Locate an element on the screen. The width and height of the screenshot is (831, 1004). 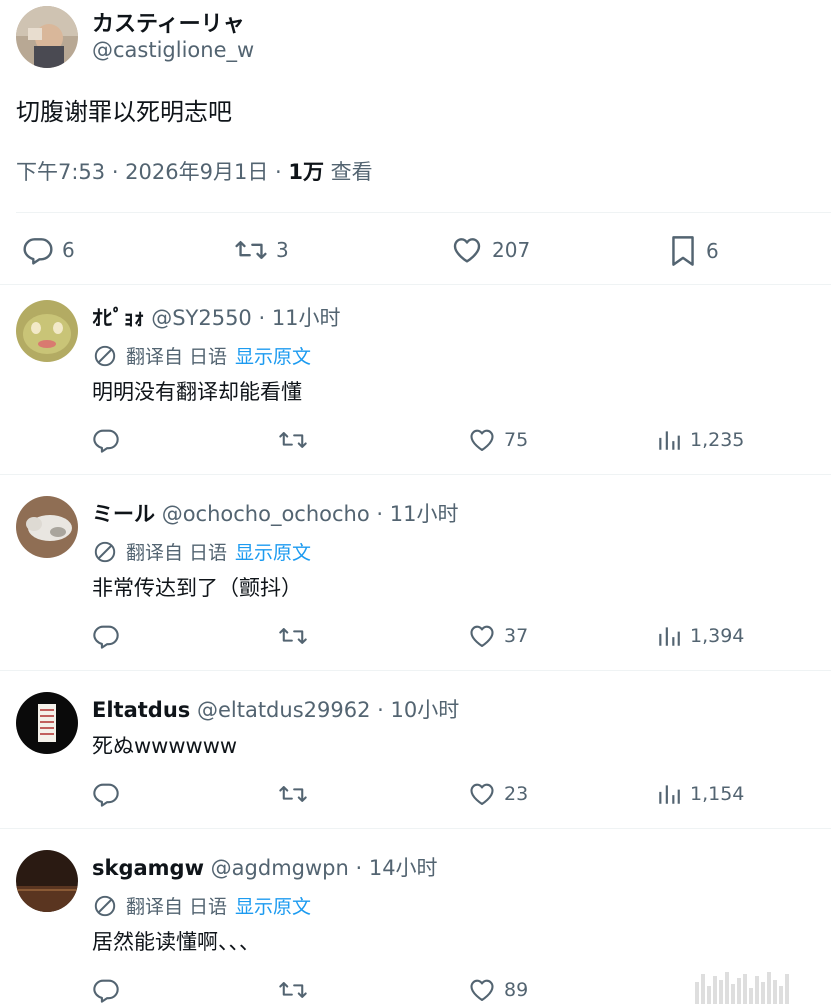
reply-handle: @ochocho_ochocho is located at coordinates (266, 514).